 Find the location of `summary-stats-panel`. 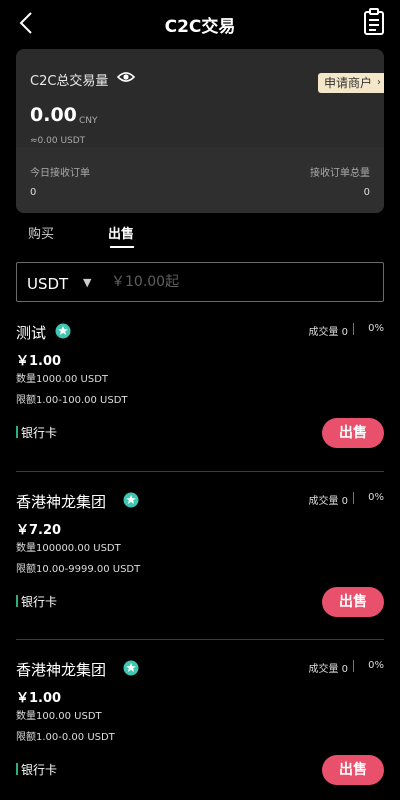

summary-stats-panel is located at coordinates (200, 180).